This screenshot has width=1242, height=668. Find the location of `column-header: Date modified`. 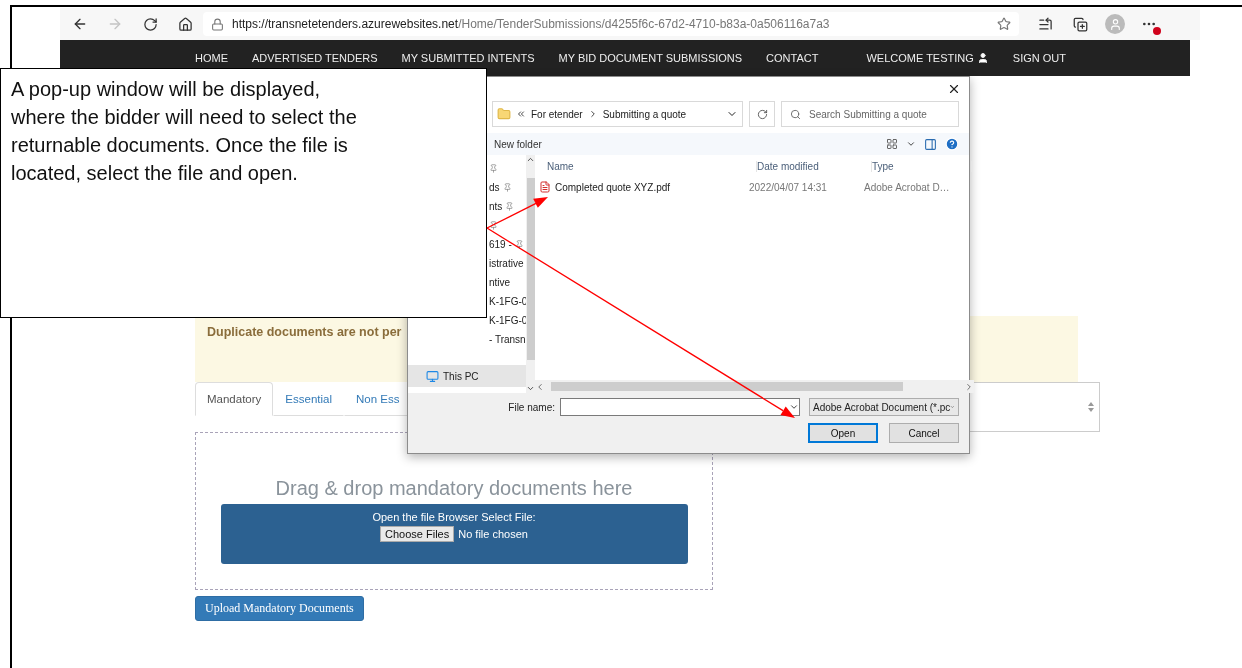

column-header: Date modified is located at coordinates (814, 166).